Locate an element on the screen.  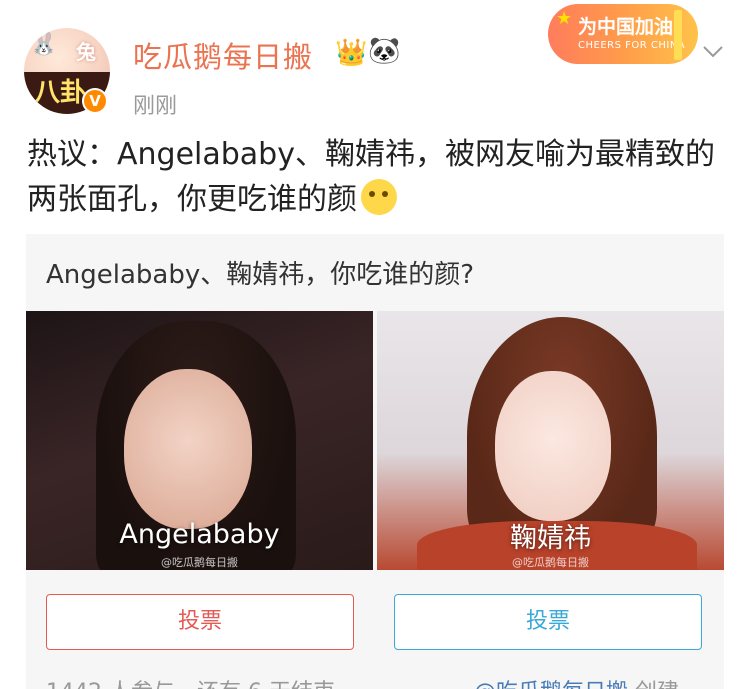
panda-icon: 🐼 is located at coordinates (384, 51).